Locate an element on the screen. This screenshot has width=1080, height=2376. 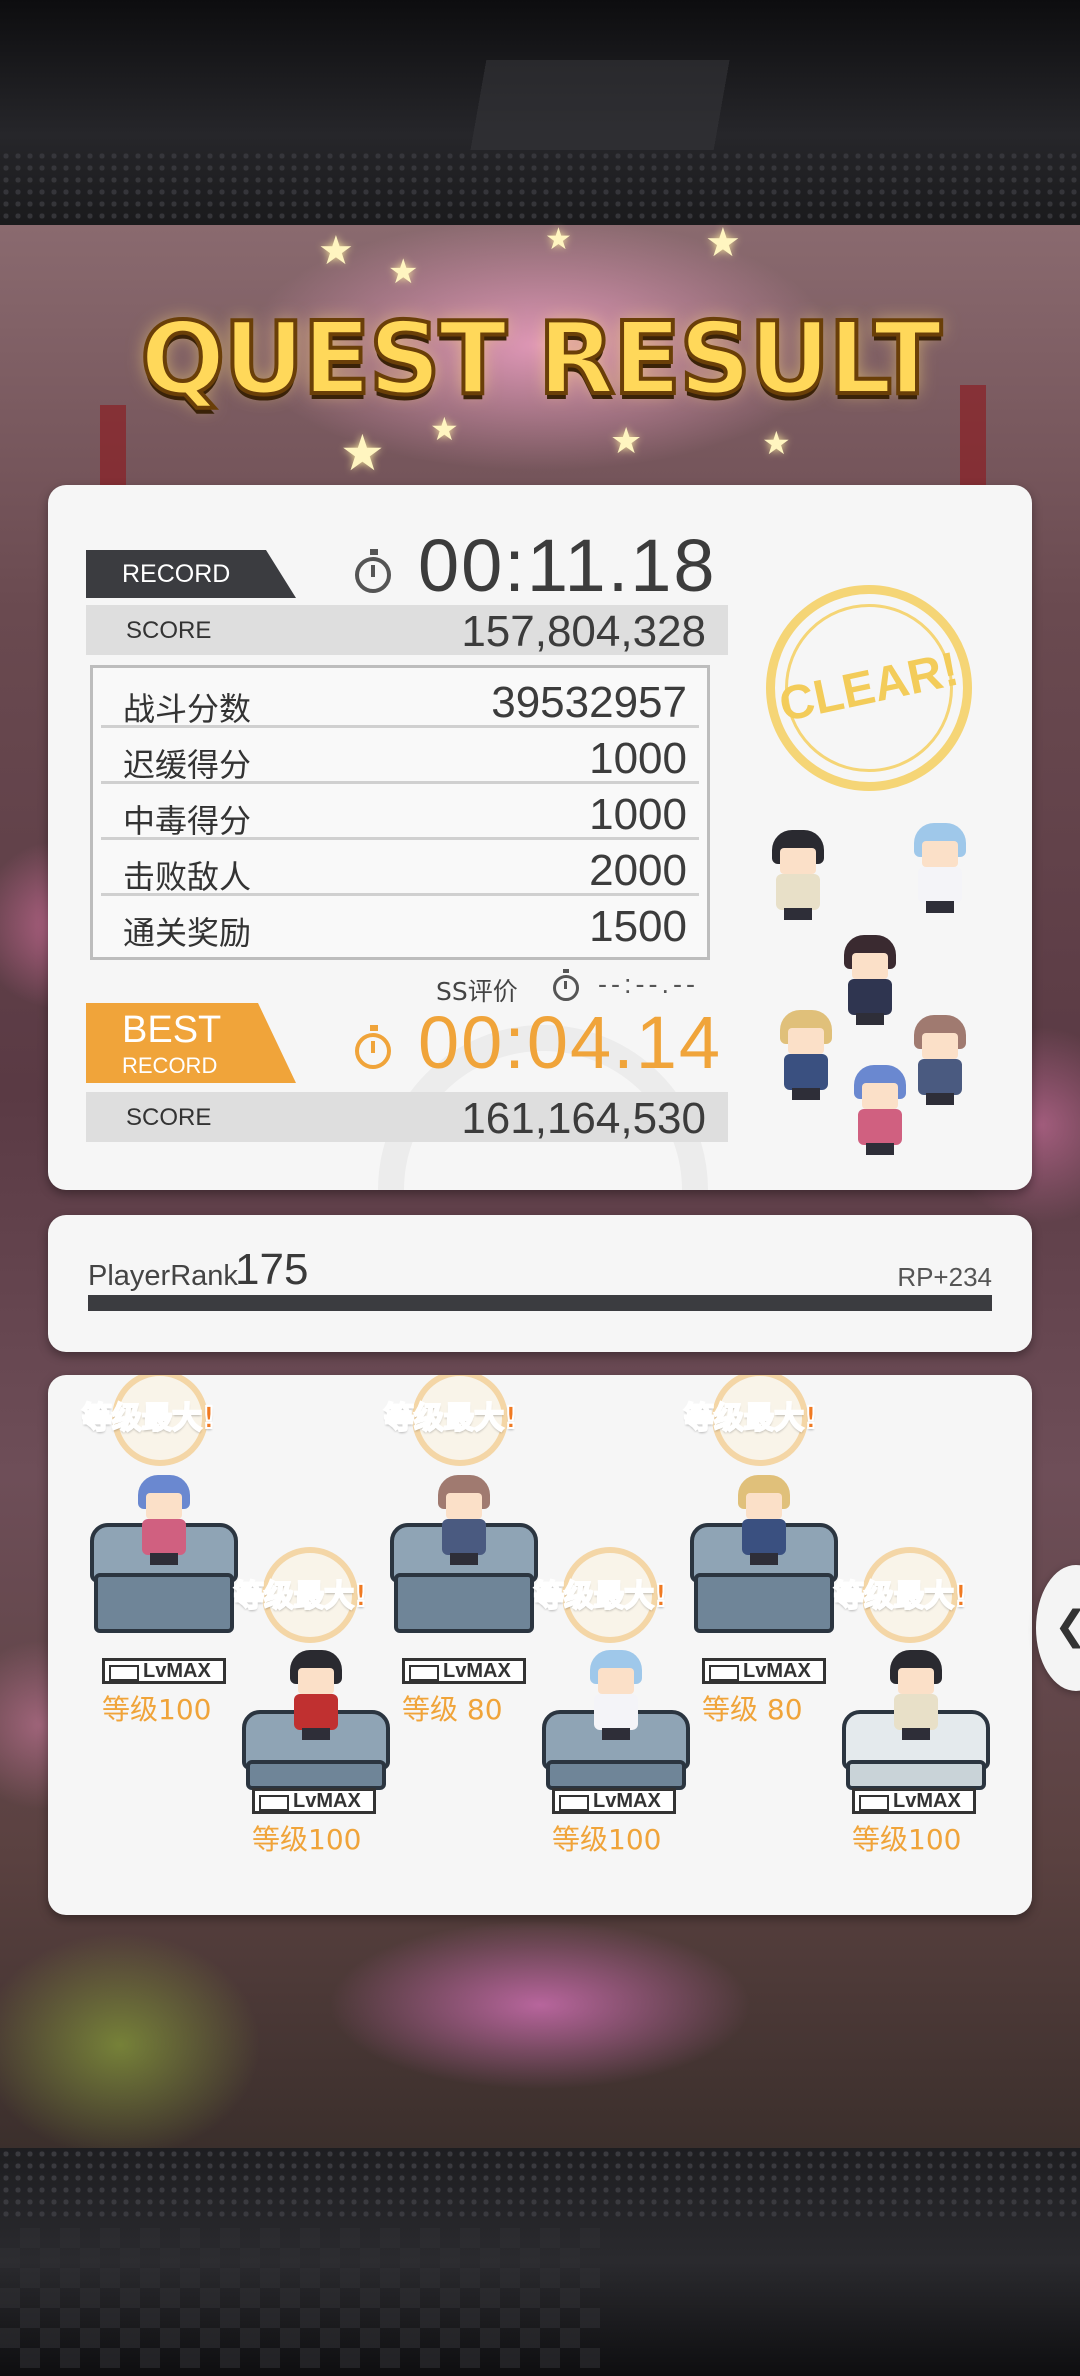
breakdown-label: 击败敌人 is located at coordinates (187, 877).